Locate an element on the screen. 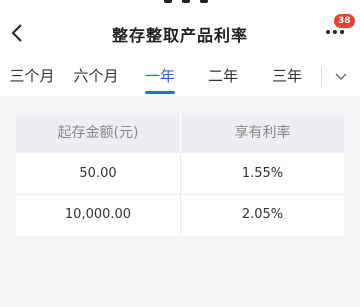  tabs-expand-button is located at coordinates (341, 77).